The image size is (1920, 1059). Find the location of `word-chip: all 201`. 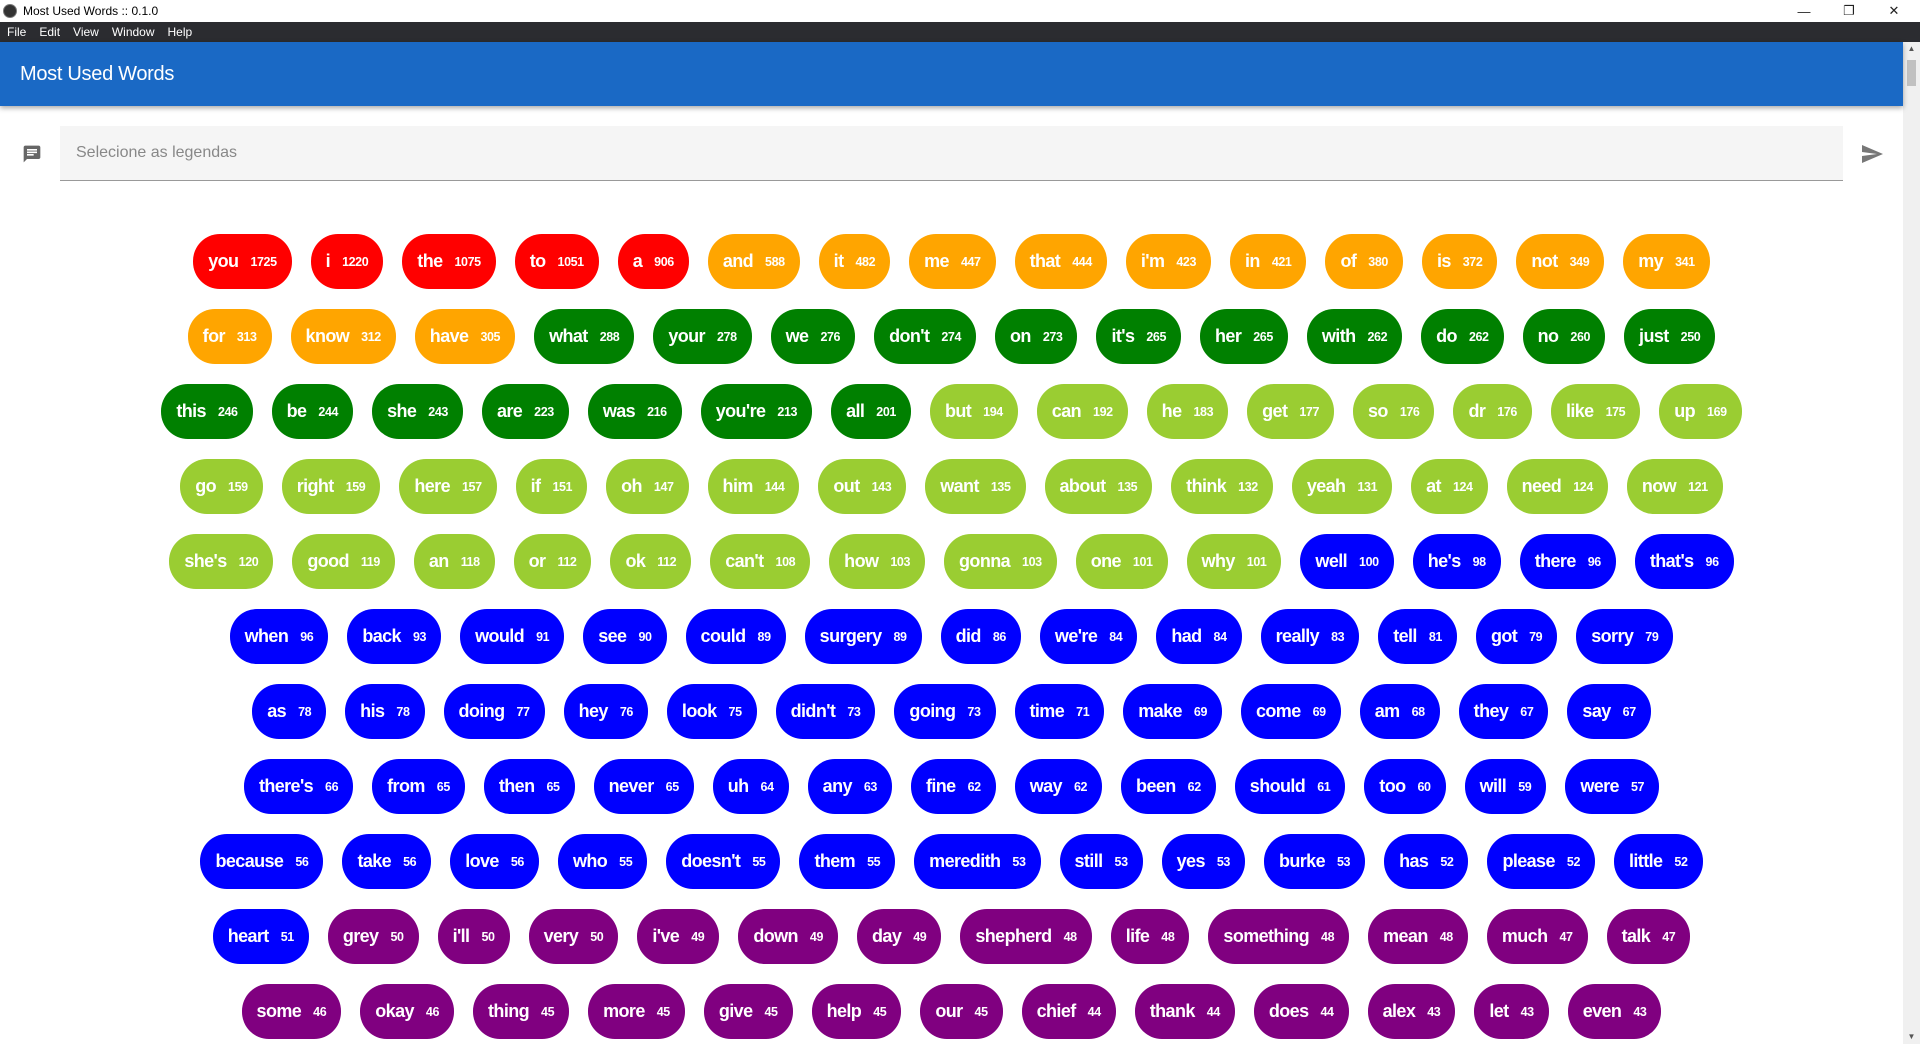

word-chip: all 201 is located at coordinates (871, 411).